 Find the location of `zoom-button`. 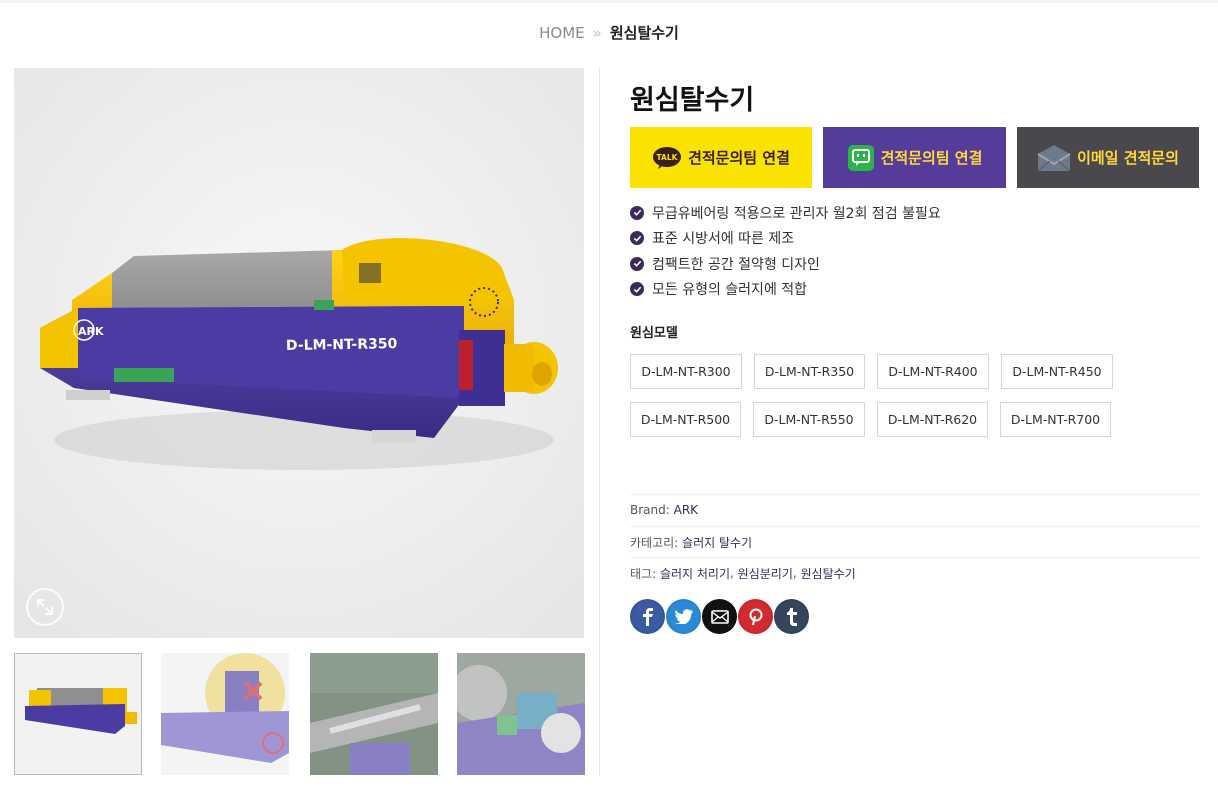

zoom-button is located at coordinates (45, 607).